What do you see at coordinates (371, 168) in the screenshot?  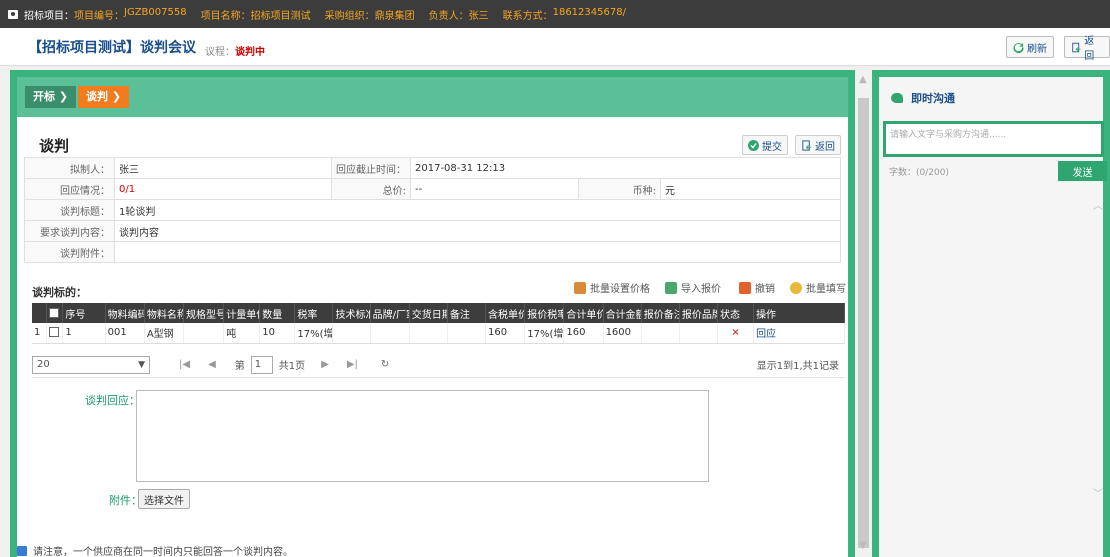 I see `deadline-label: 回应截止时间：` at bounding box center [371, 168].